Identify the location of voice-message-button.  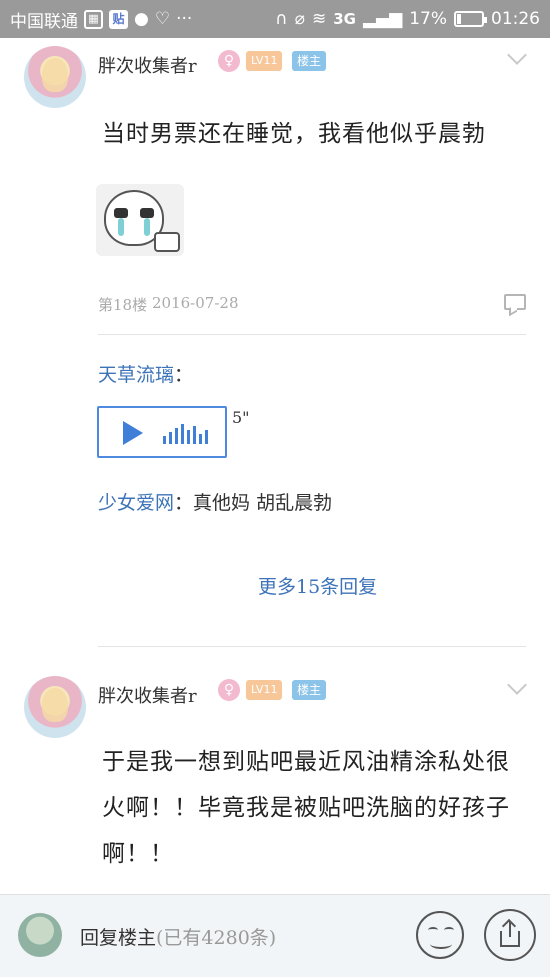
(162, 432).